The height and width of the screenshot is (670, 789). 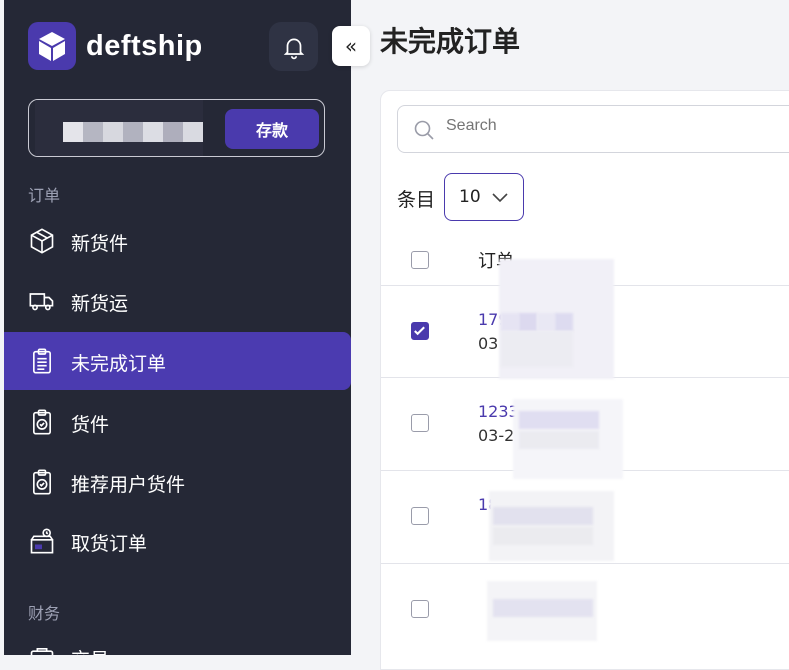 I want to click on search-icon, so click(x=424, y=130).